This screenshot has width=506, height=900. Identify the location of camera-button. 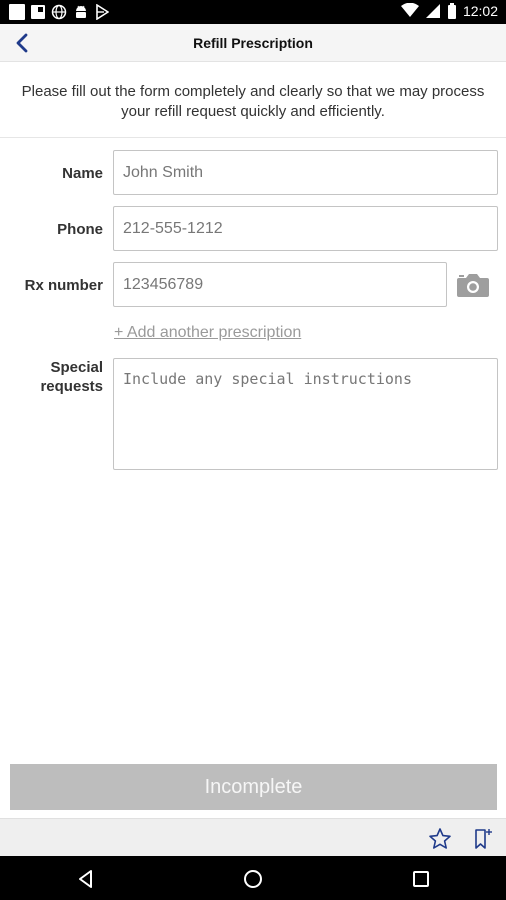
(473, 285).